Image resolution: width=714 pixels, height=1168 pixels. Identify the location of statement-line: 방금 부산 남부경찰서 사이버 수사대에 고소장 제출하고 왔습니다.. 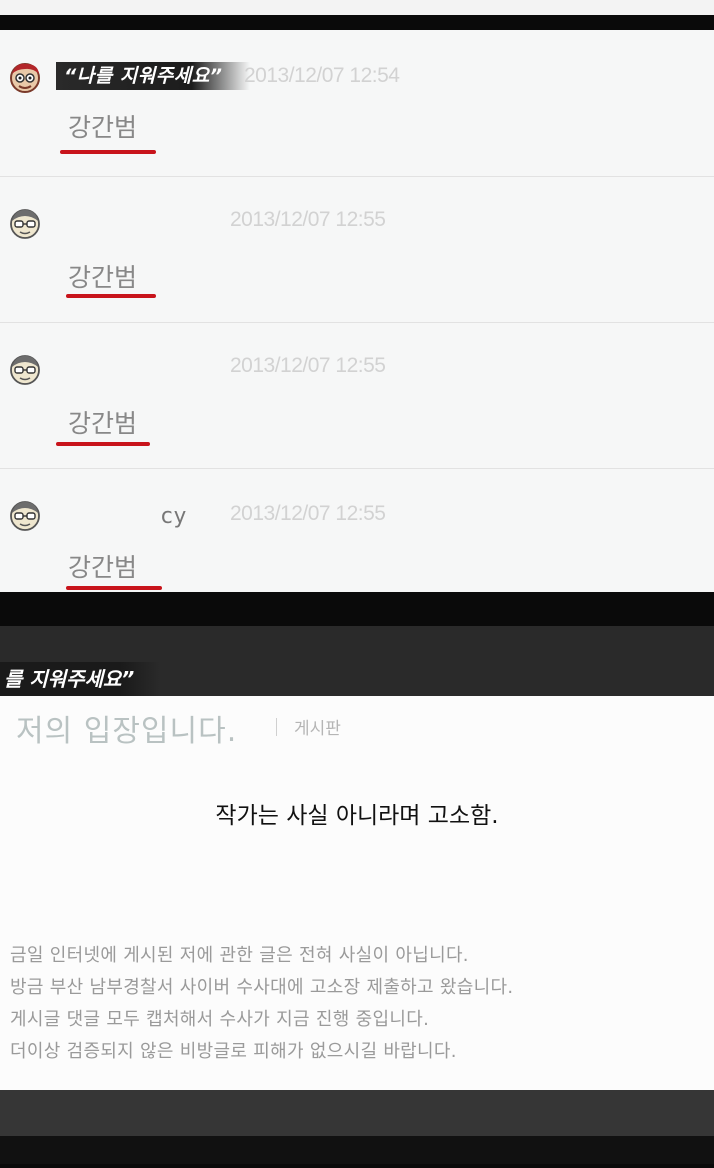
(262, 987).